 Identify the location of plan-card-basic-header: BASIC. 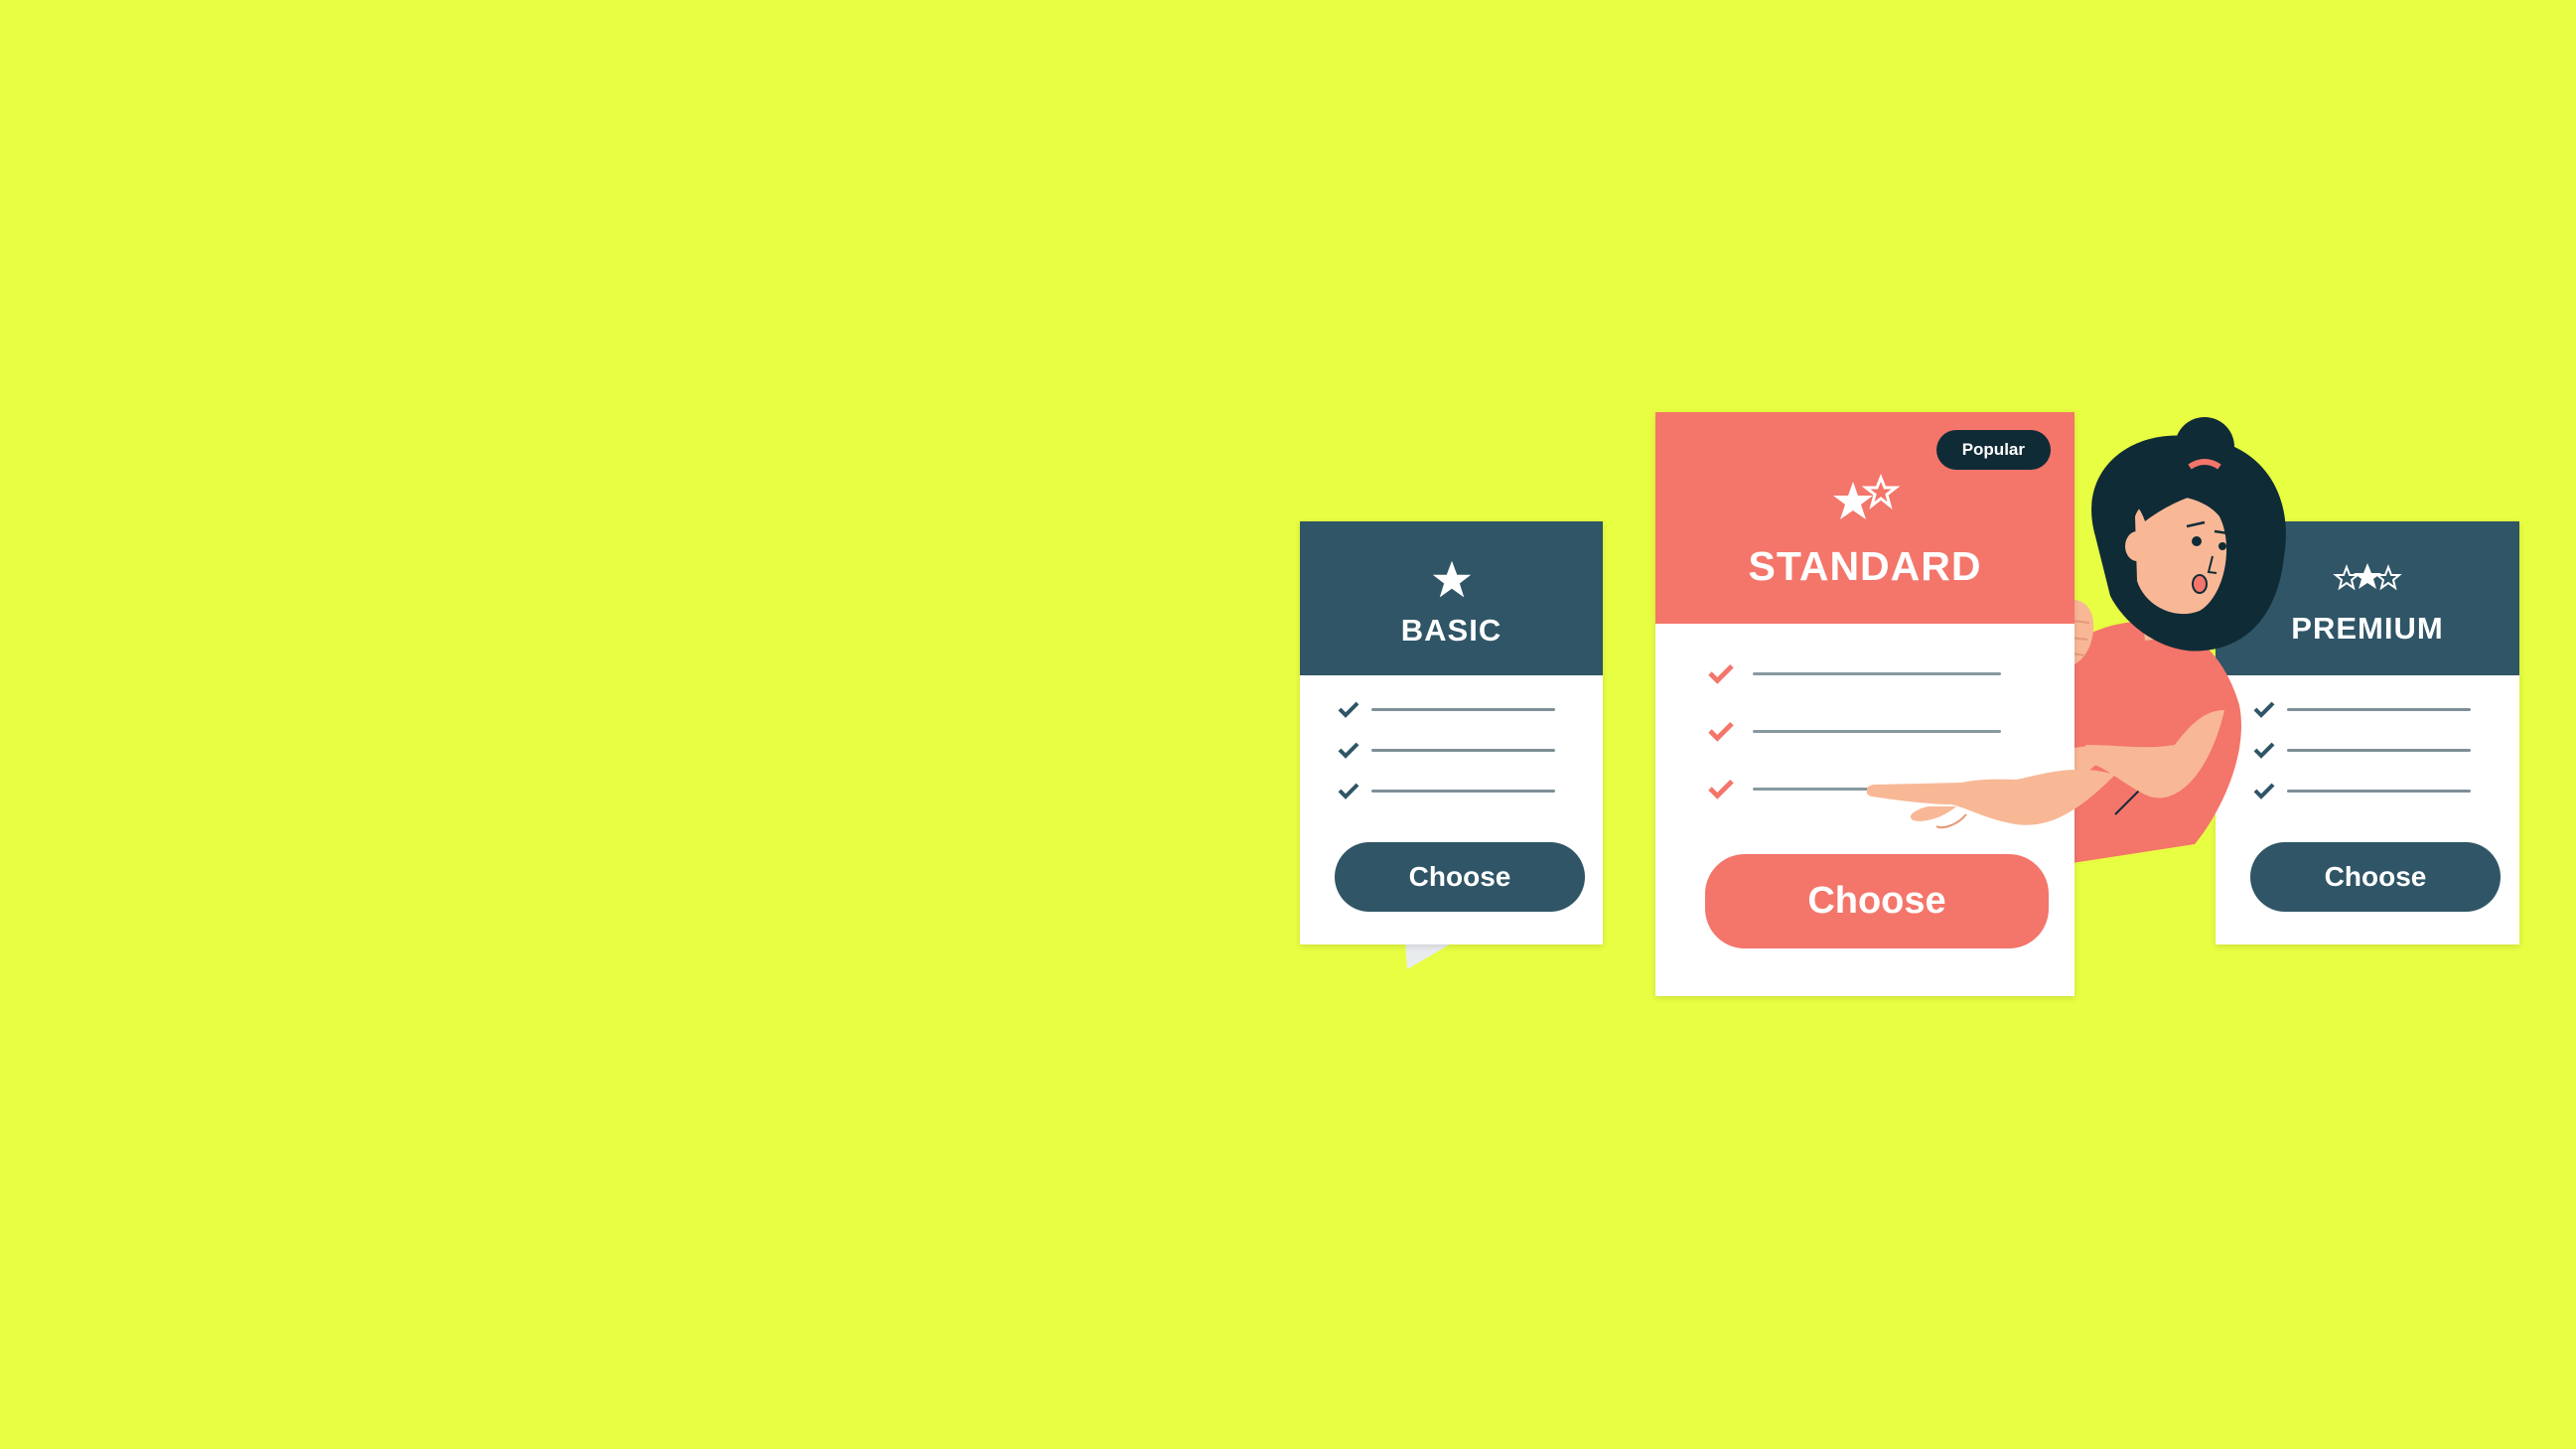
(1452, 598).